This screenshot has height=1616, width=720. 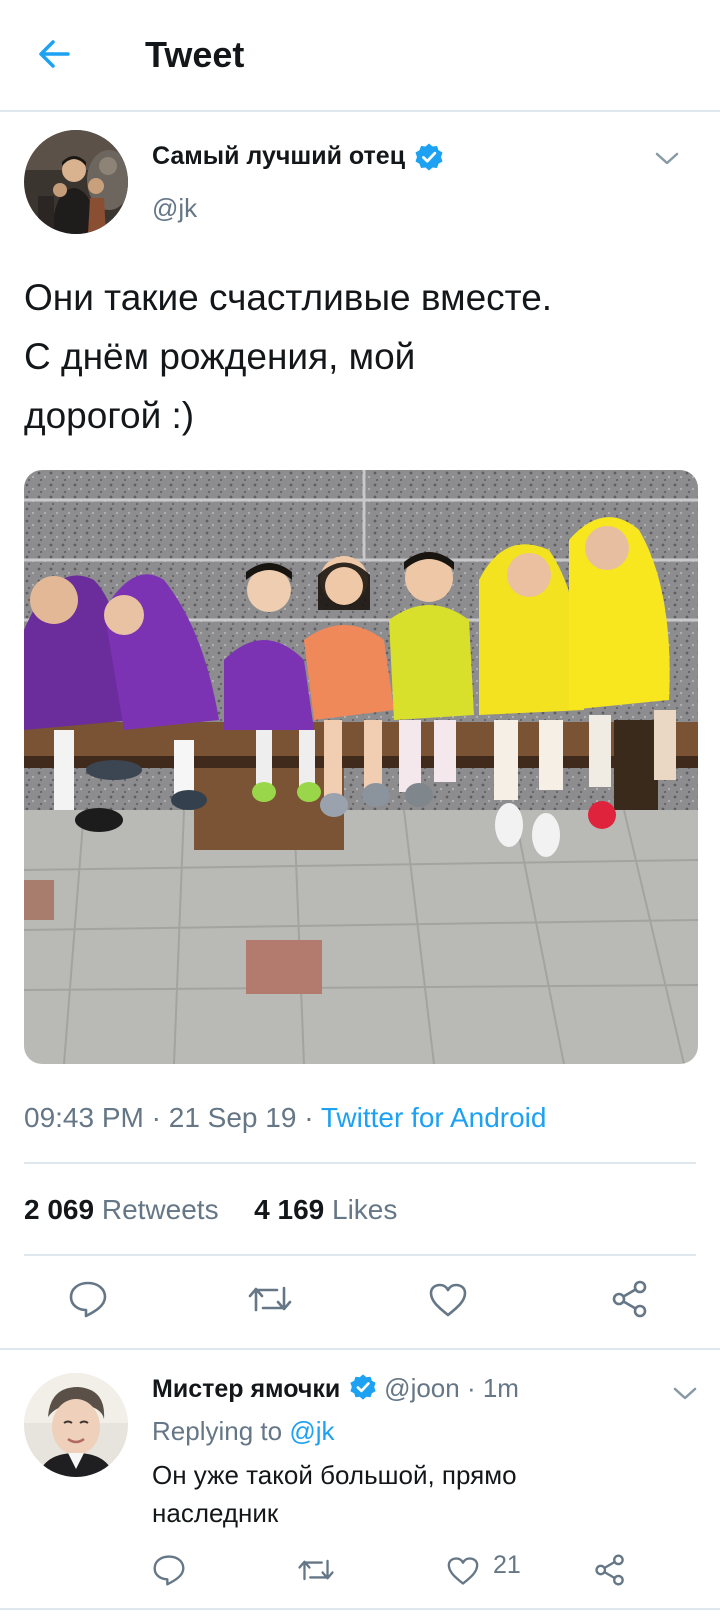 What do you see at coordinates (174, 208) in the screenshot?
I see `author-handle: @jk` at bounding box center [174, 208].